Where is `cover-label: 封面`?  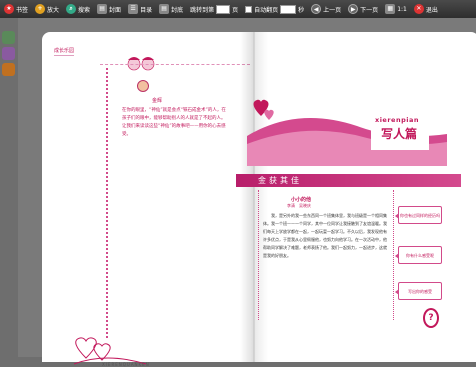
cover-label: 封面 is located at coordinates (115, 10).